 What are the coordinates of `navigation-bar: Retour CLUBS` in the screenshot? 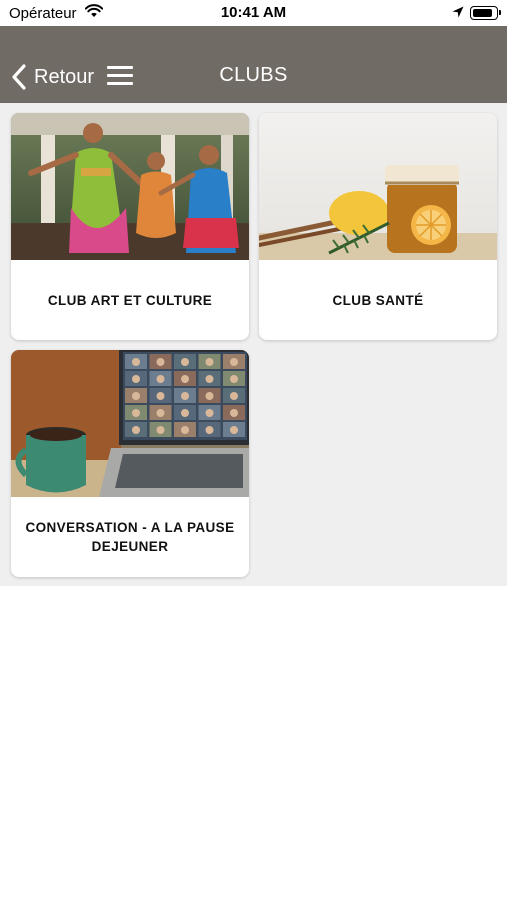 It's located at (253, 64).